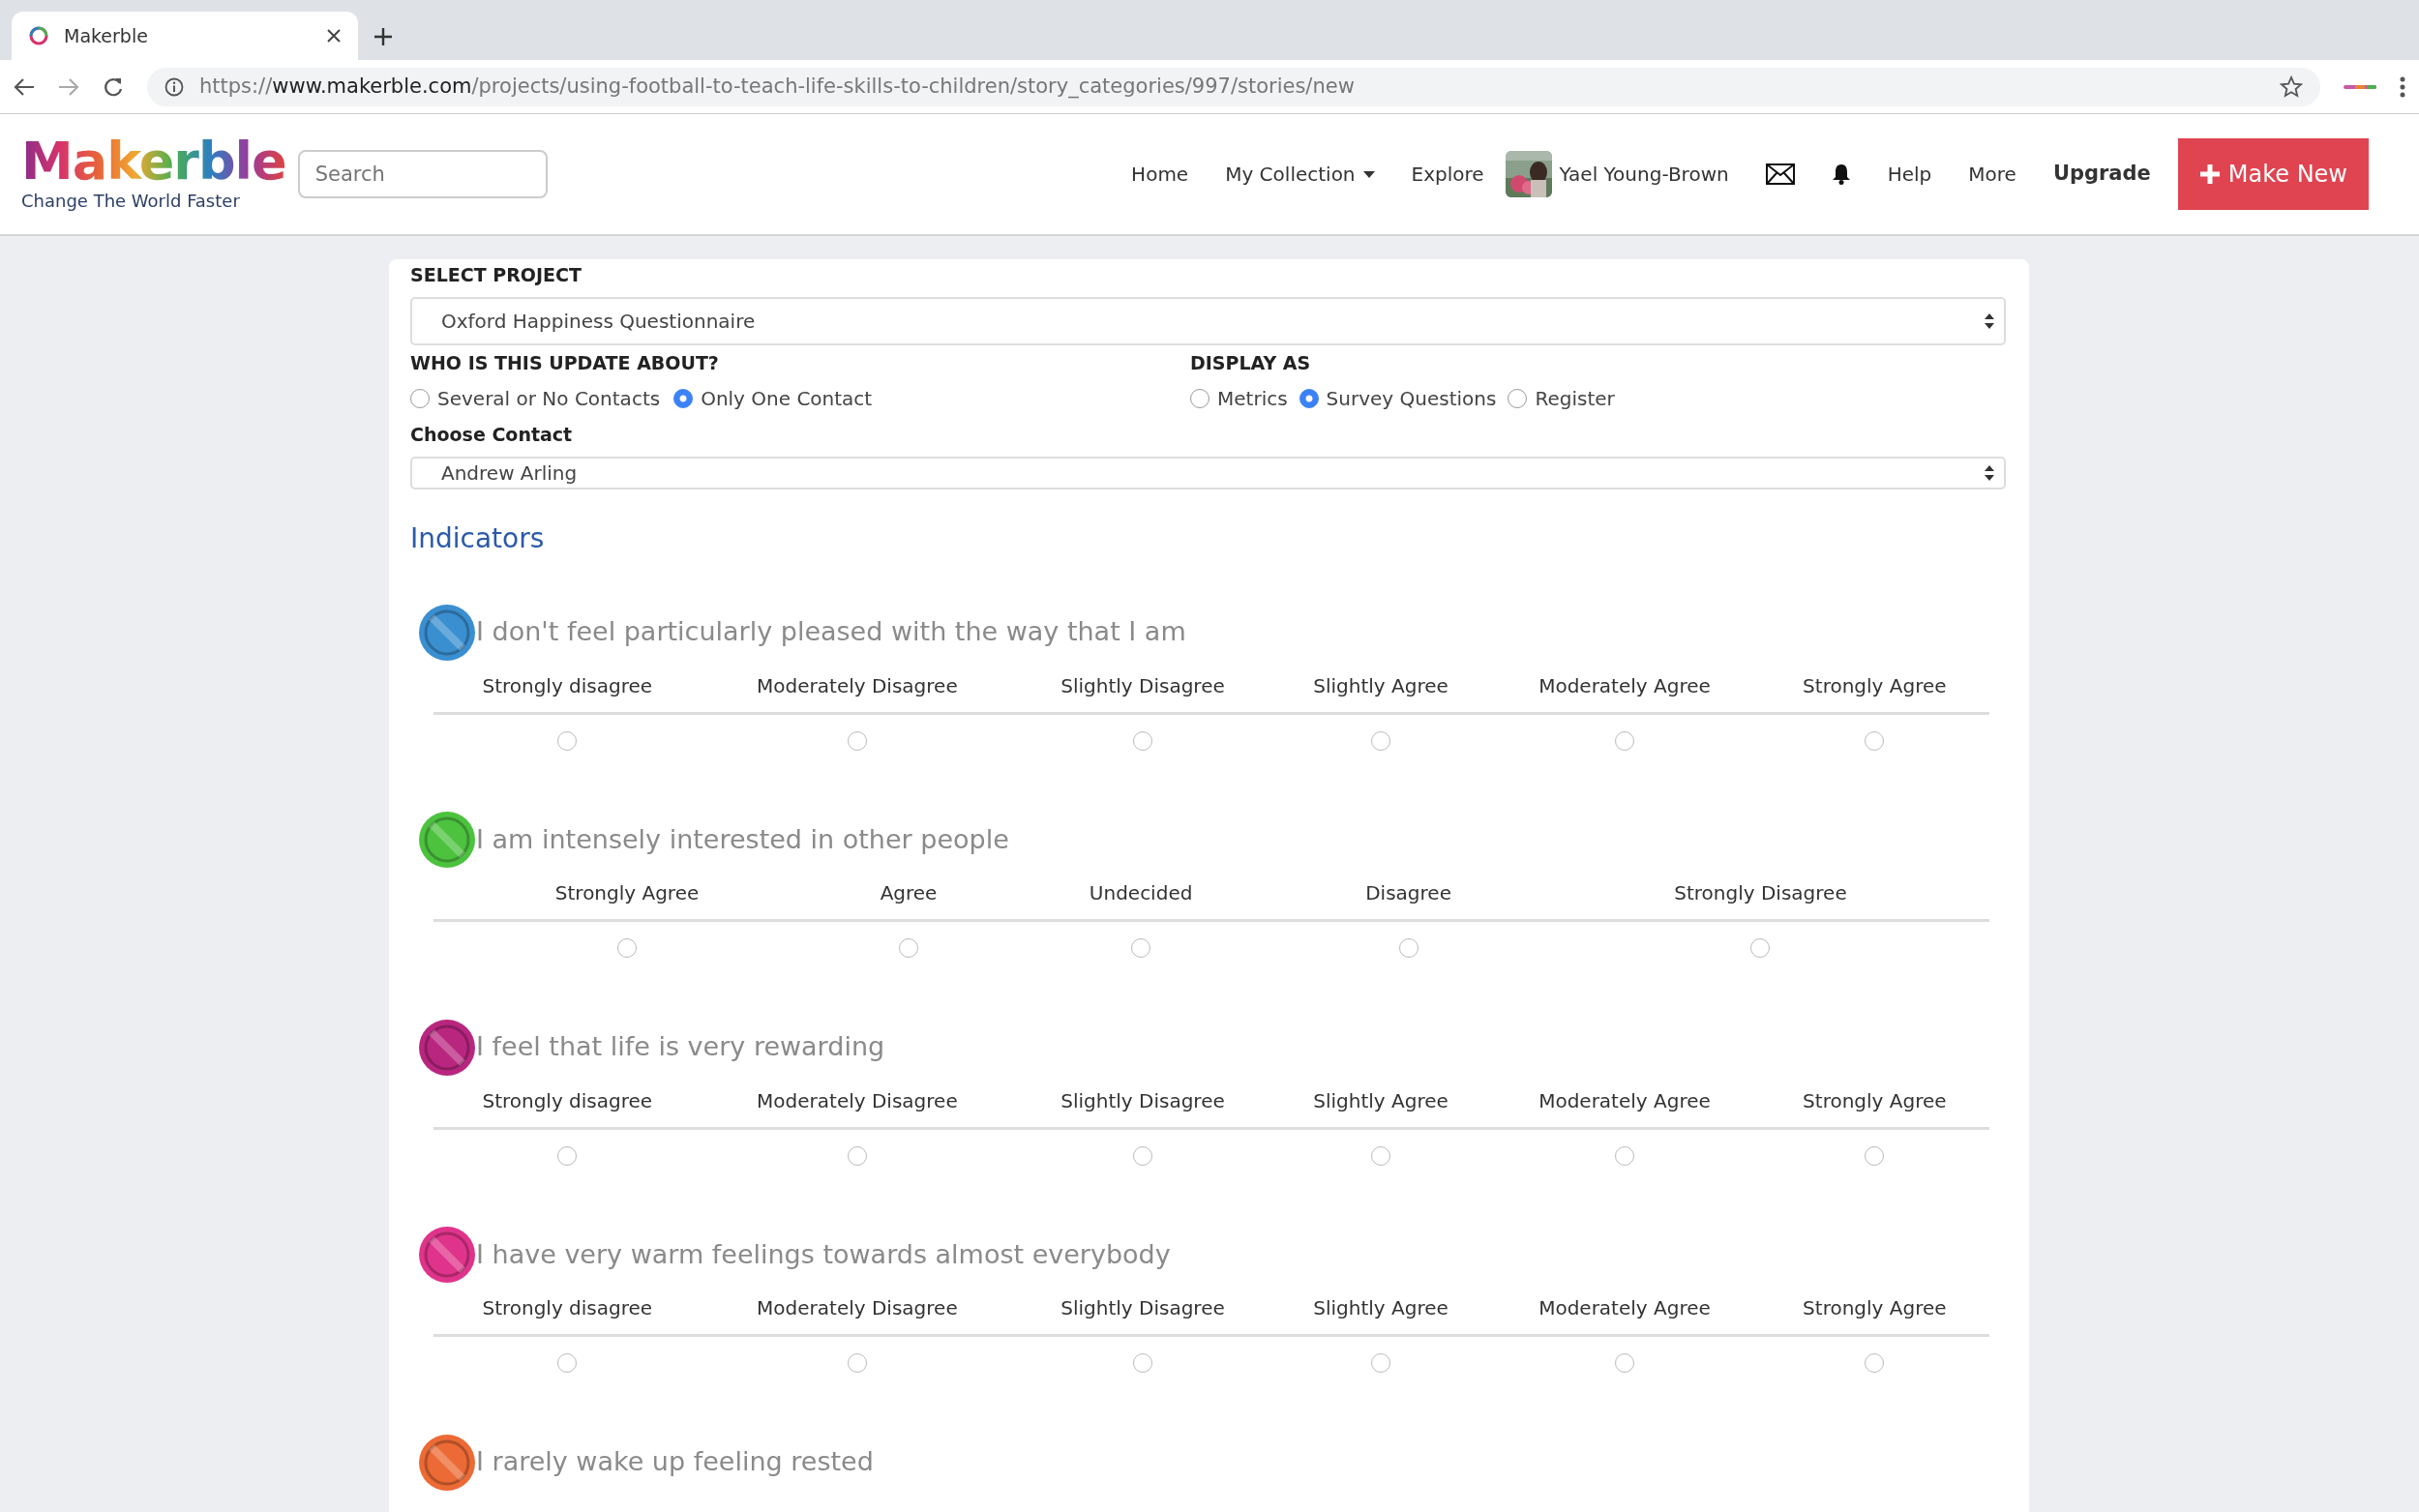 This screenshot has width=2419, height=1512. What do you see at coordinates (113, 86) in the screenshot?
I see `reload-icon` at bounding box center [113, 86].